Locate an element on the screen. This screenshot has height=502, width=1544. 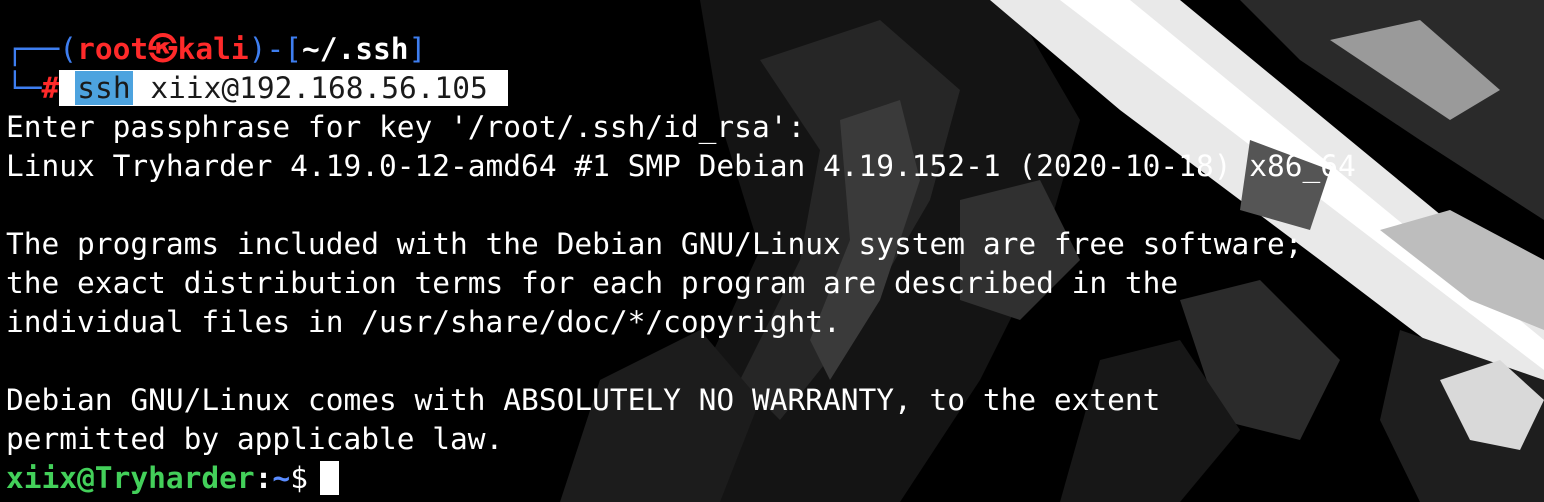
prompt-corner-top: ┌── is located at coordinates (33, 49).